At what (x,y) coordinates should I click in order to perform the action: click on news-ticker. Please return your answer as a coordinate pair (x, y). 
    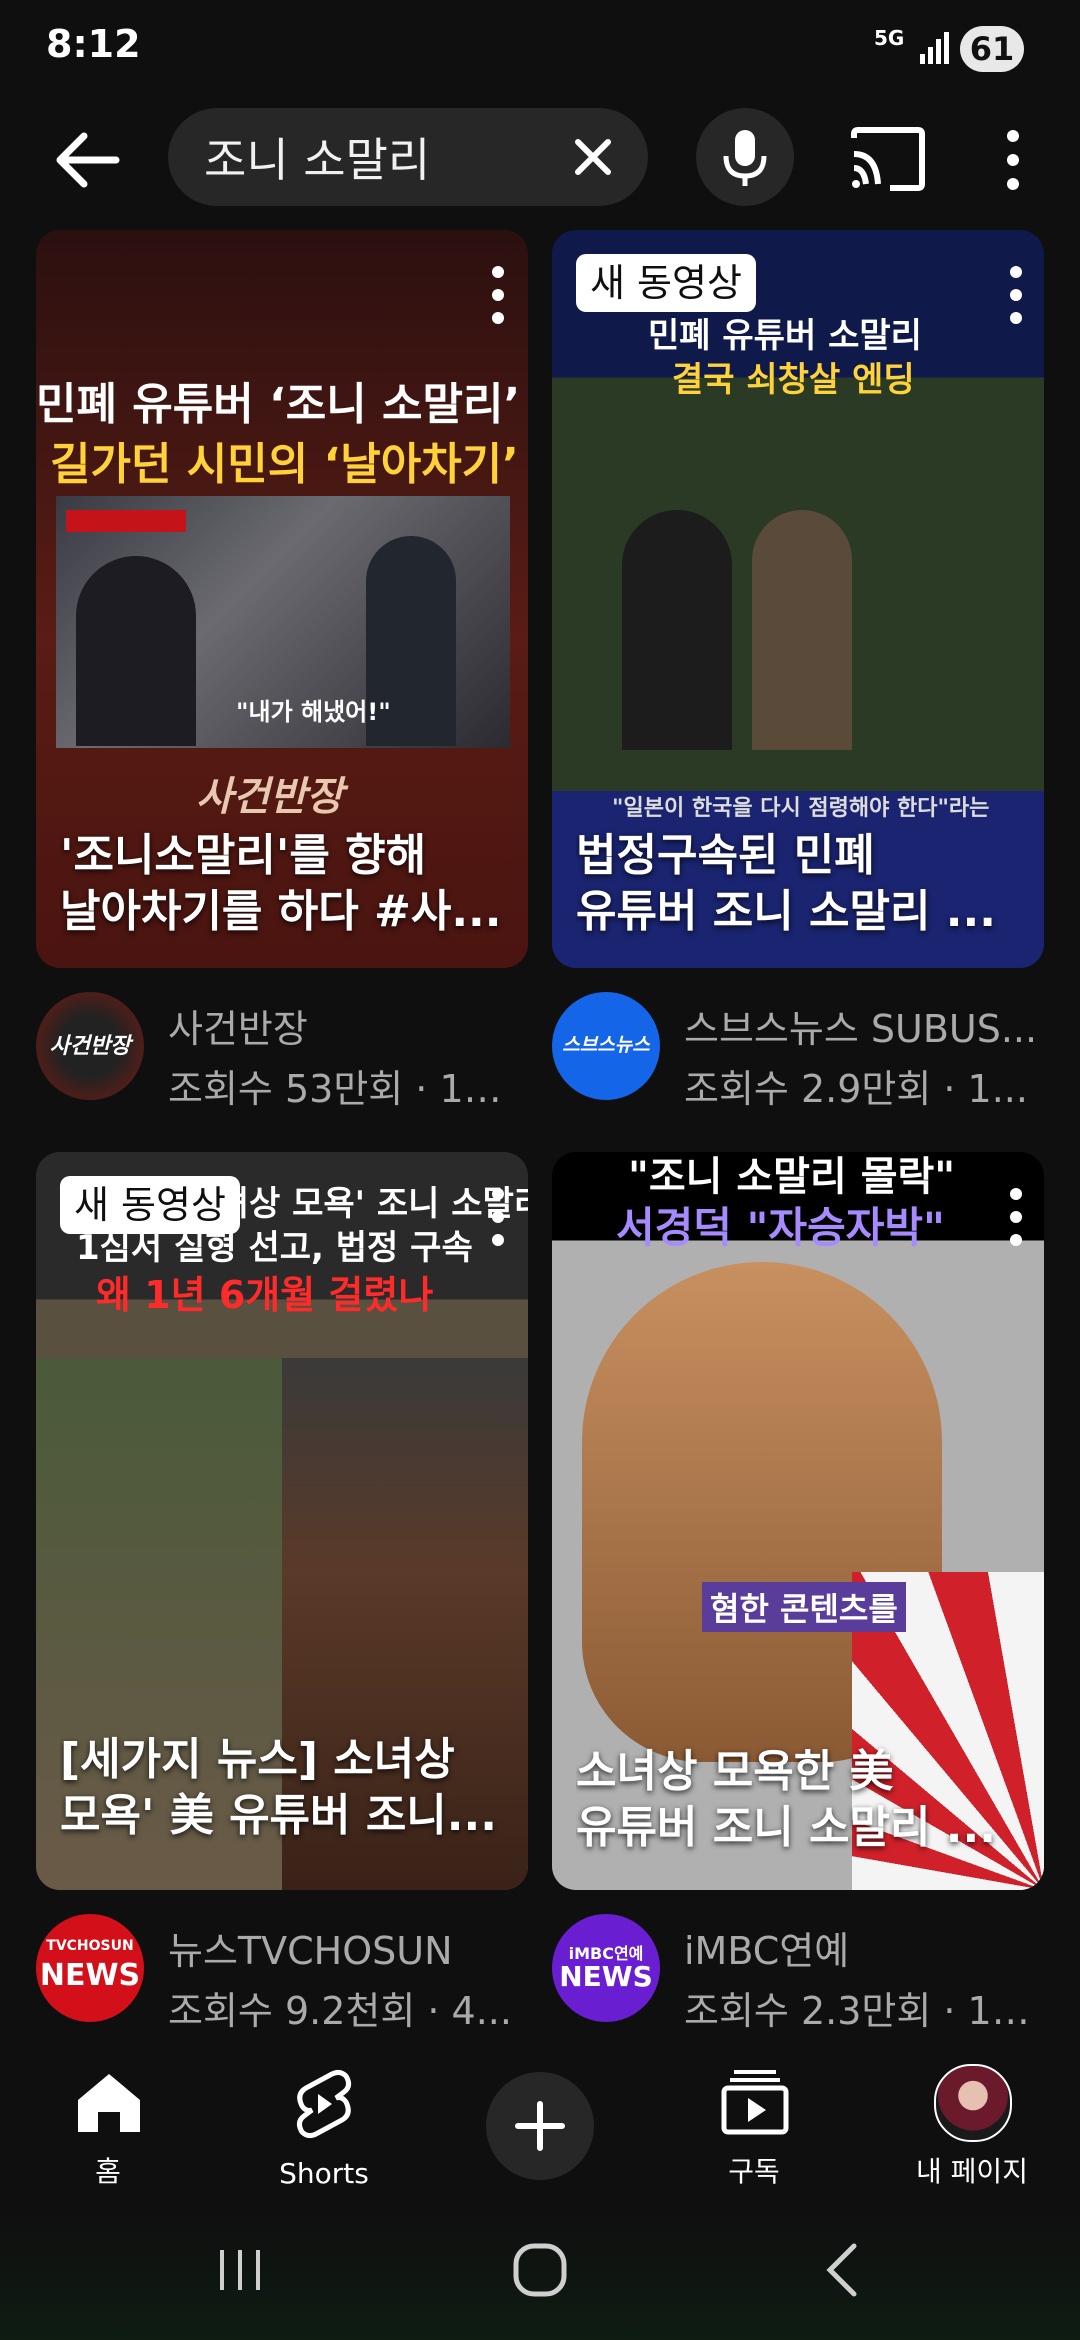
    Looking at the image, I should click on (126, 521).